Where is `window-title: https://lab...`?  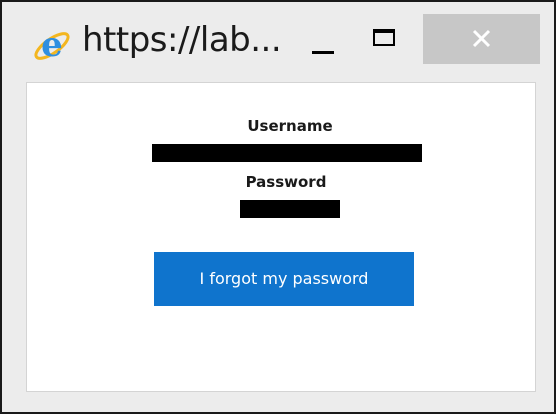
window-title: https://lab... is located at coordinates (182, 40).